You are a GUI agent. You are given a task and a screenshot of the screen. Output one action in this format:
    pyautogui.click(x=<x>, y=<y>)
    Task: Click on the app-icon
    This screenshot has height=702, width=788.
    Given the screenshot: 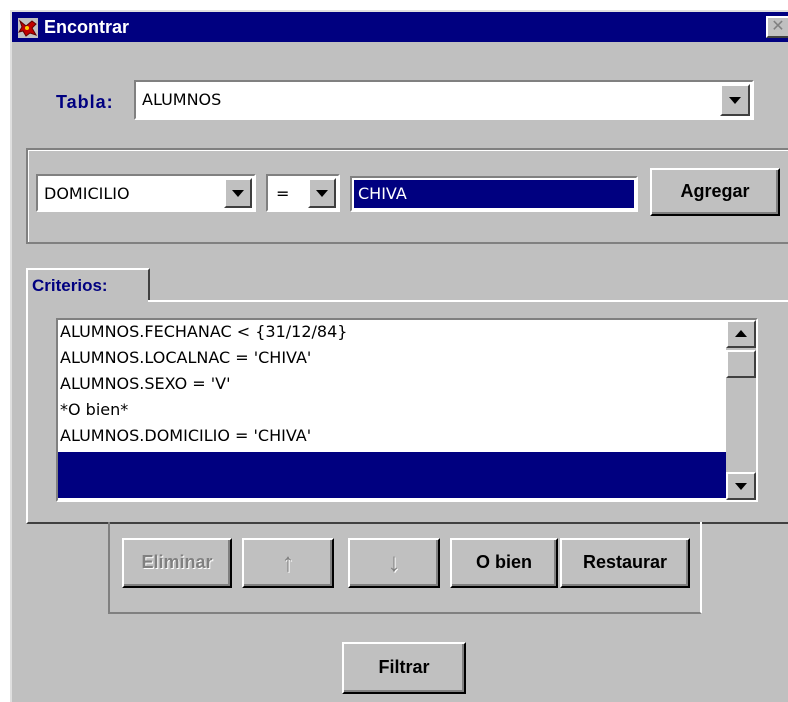 What is the action you would take?
    pyautogui.click(x=28, y=28)
    